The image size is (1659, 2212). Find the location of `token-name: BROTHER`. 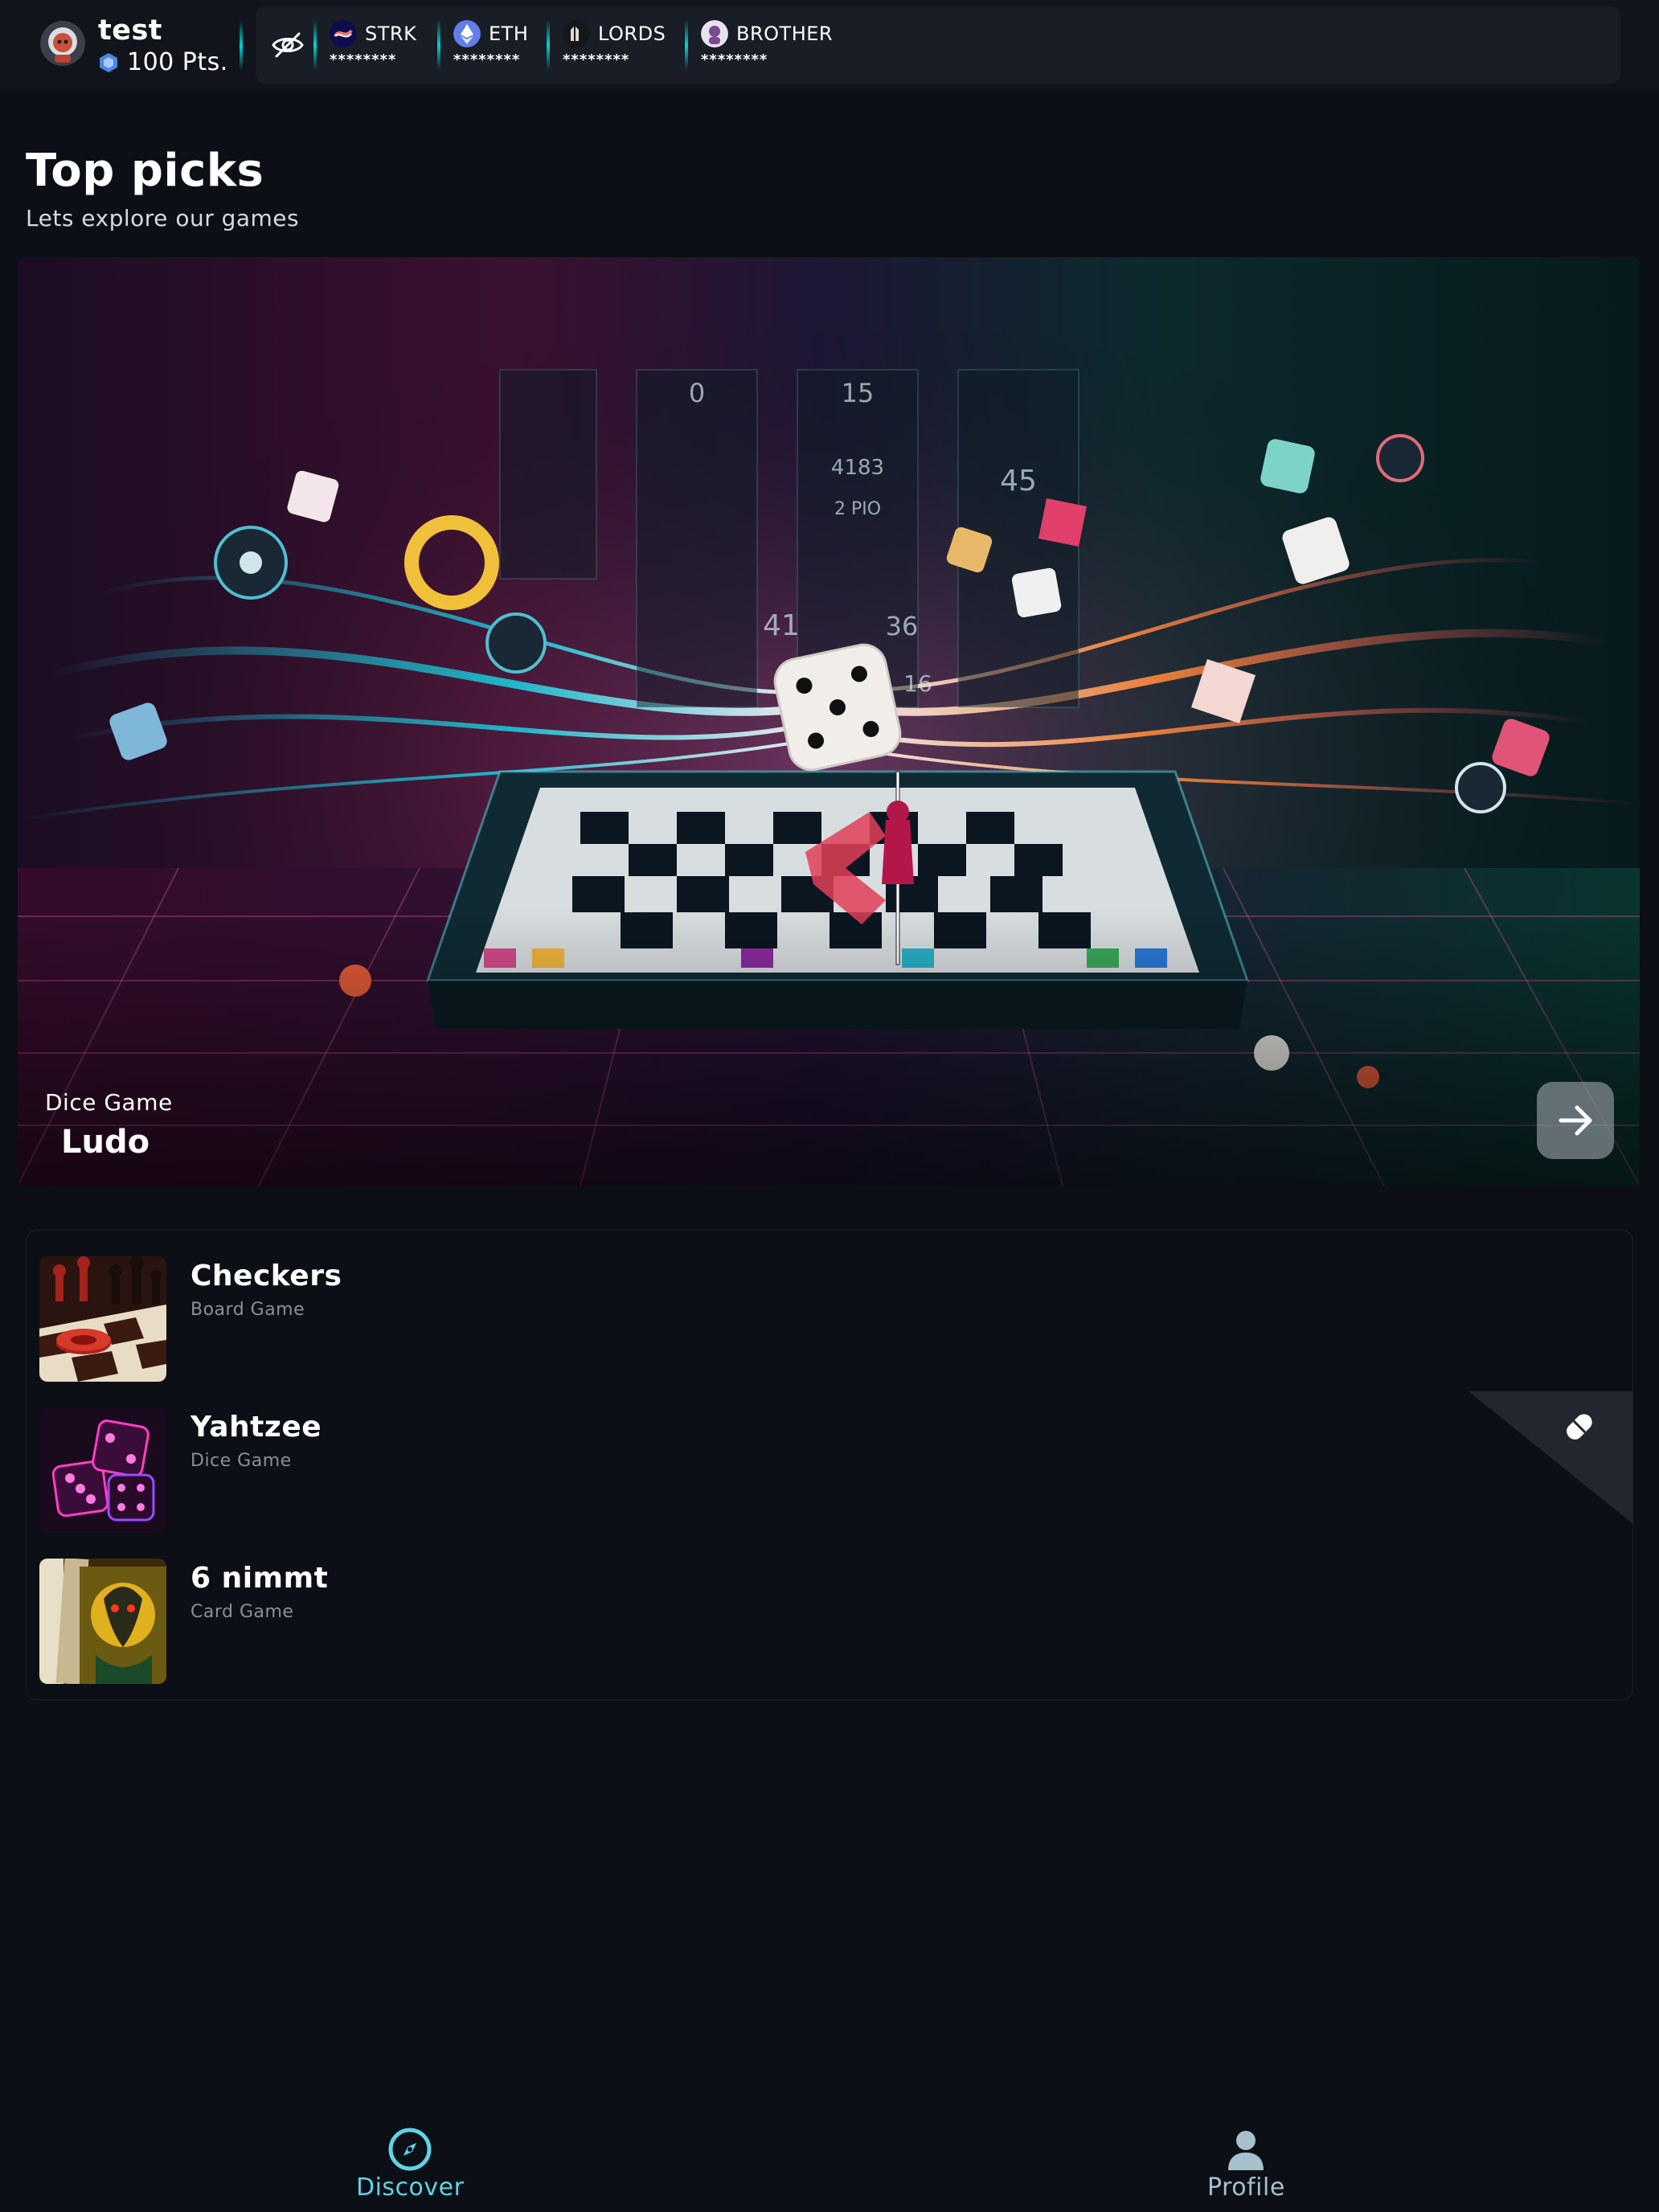

token-name: BROTHER is located at coordinates (785, 34).